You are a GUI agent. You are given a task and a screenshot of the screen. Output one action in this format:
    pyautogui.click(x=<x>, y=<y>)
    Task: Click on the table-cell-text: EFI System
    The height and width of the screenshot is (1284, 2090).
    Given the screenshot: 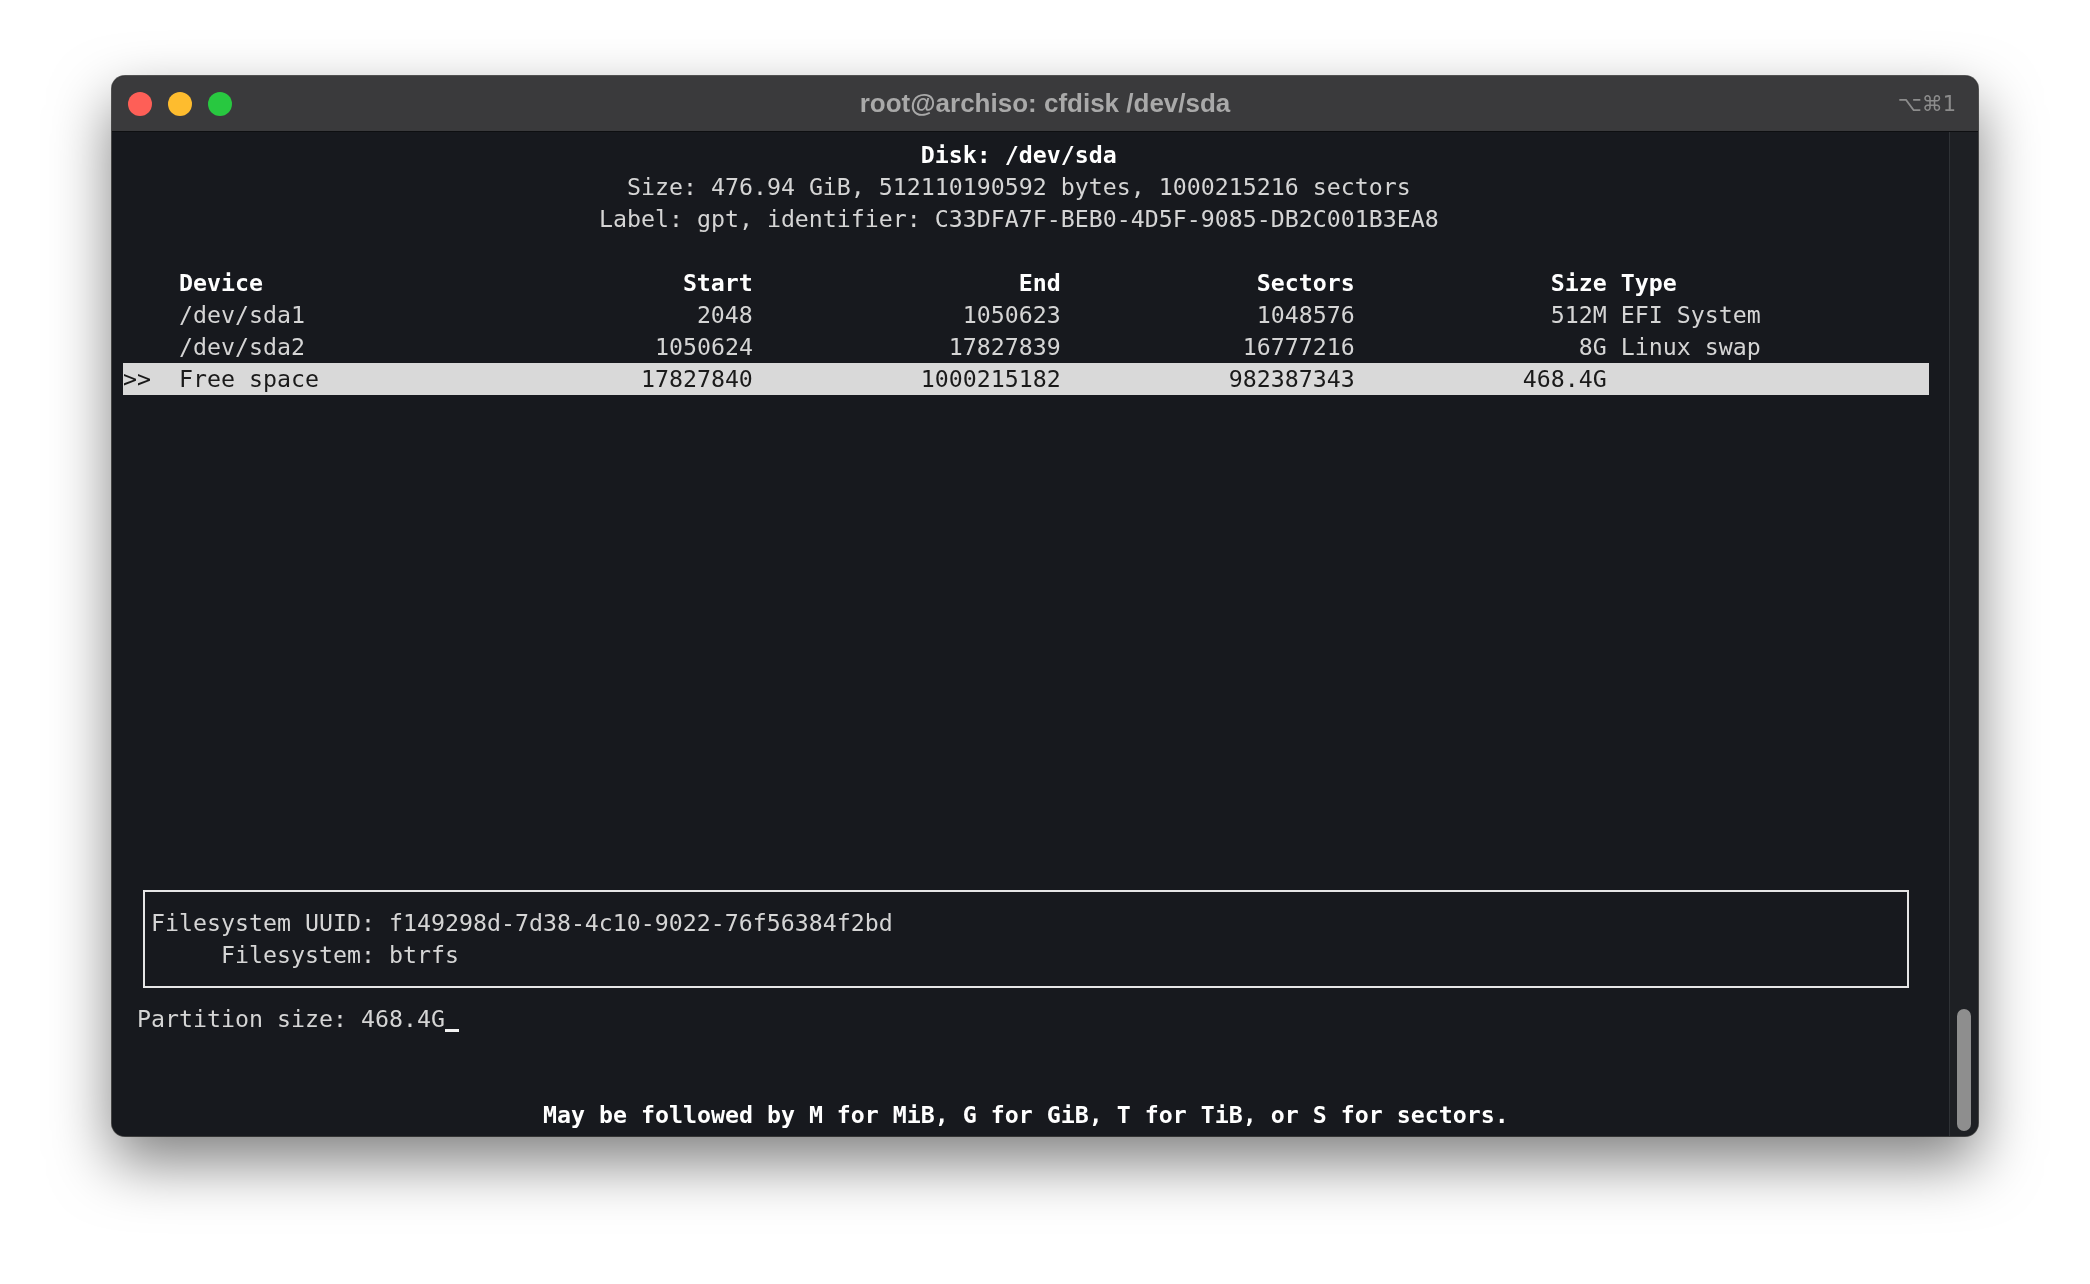 What is the action you would take?
    pyautogui.click(x=1690, y=315)
    